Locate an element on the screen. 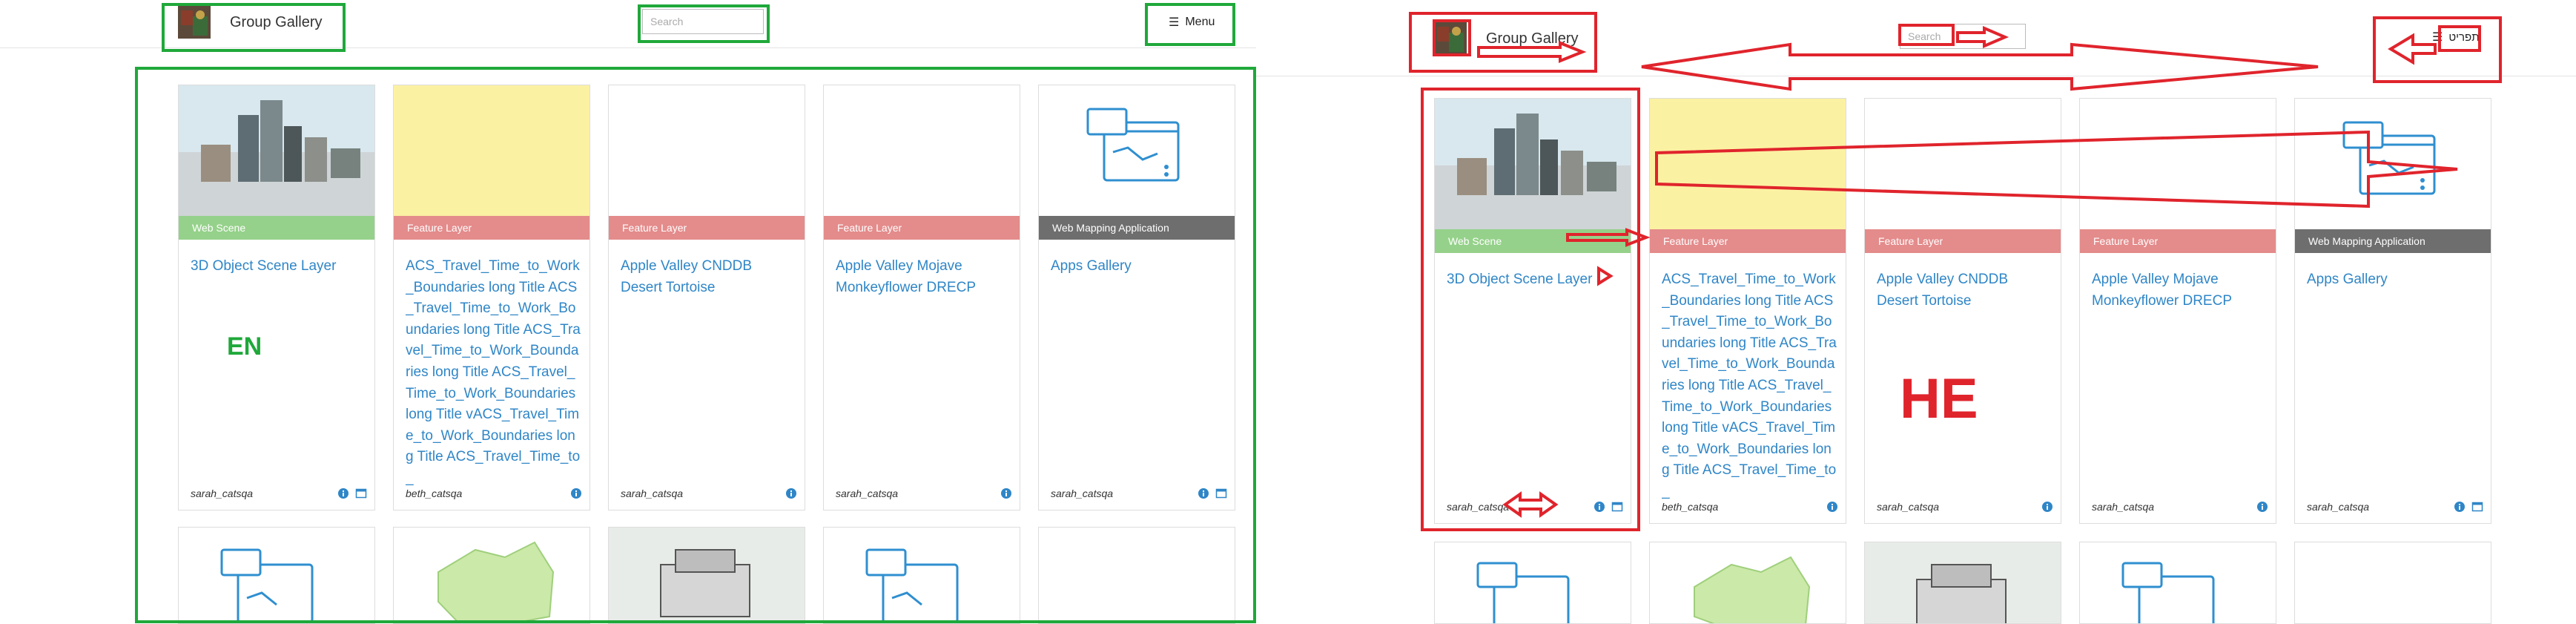  arrow-right-long-annotation is located at coordinates (2056, 169).